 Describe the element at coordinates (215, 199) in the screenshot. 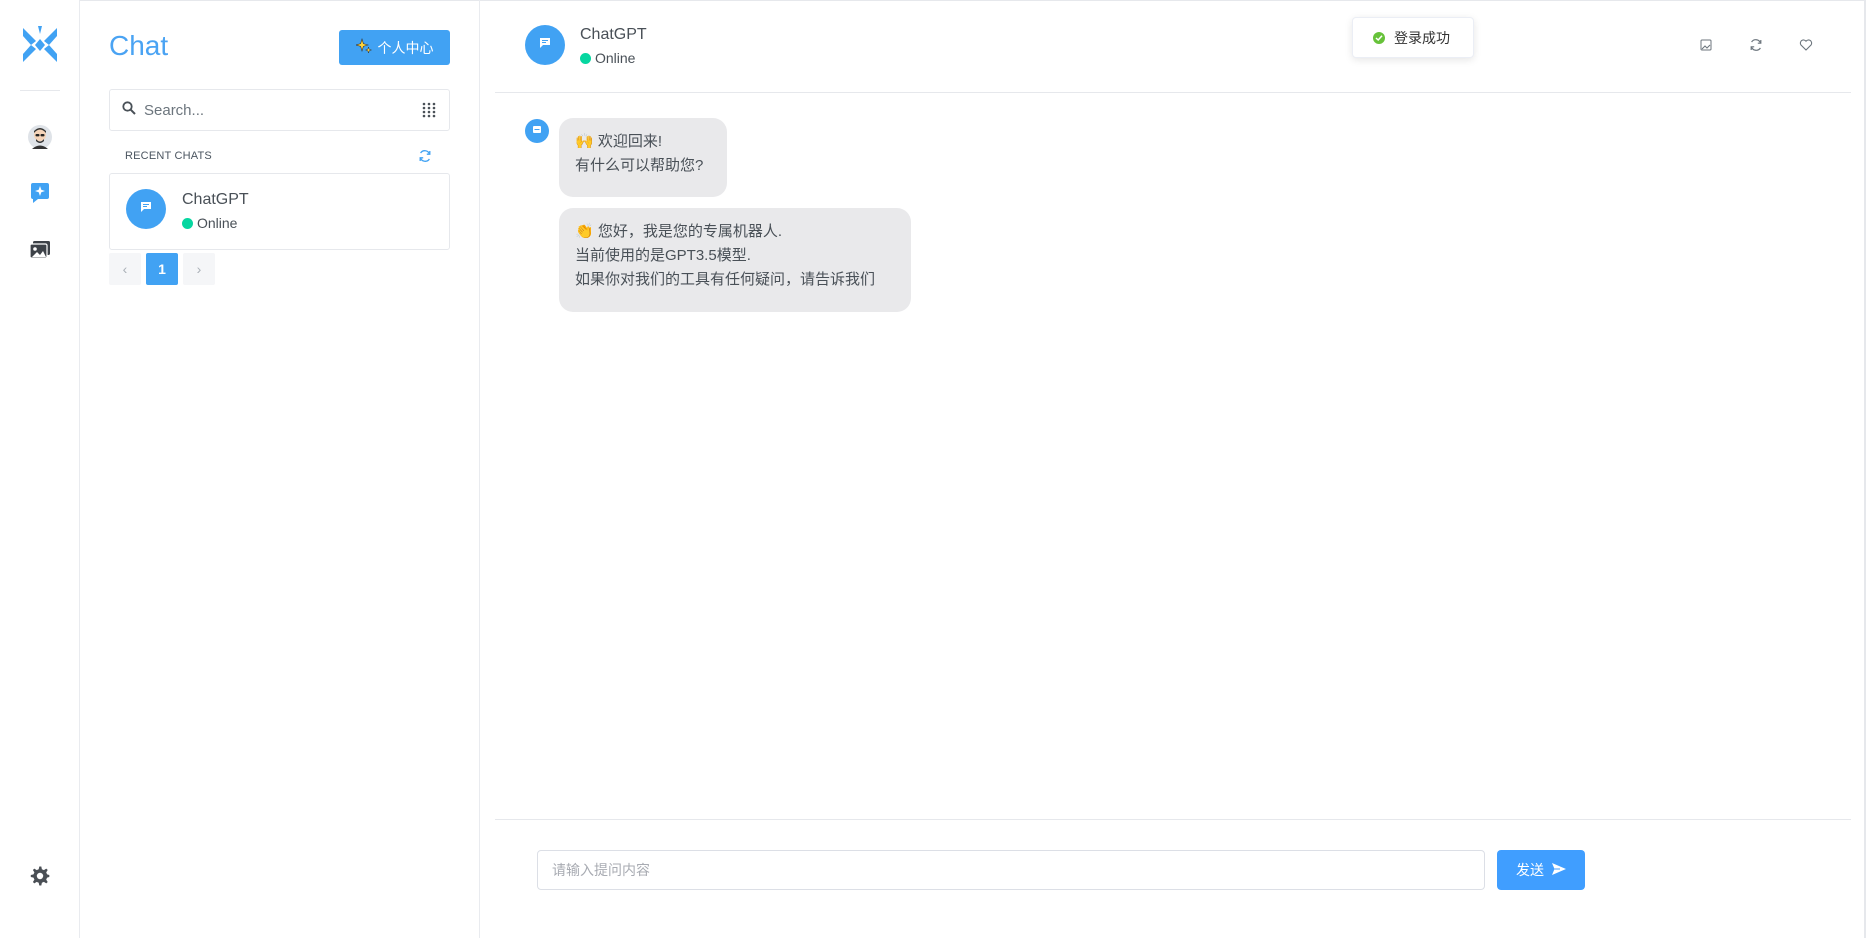

I see `chat-name: ChatGPT` at that location.